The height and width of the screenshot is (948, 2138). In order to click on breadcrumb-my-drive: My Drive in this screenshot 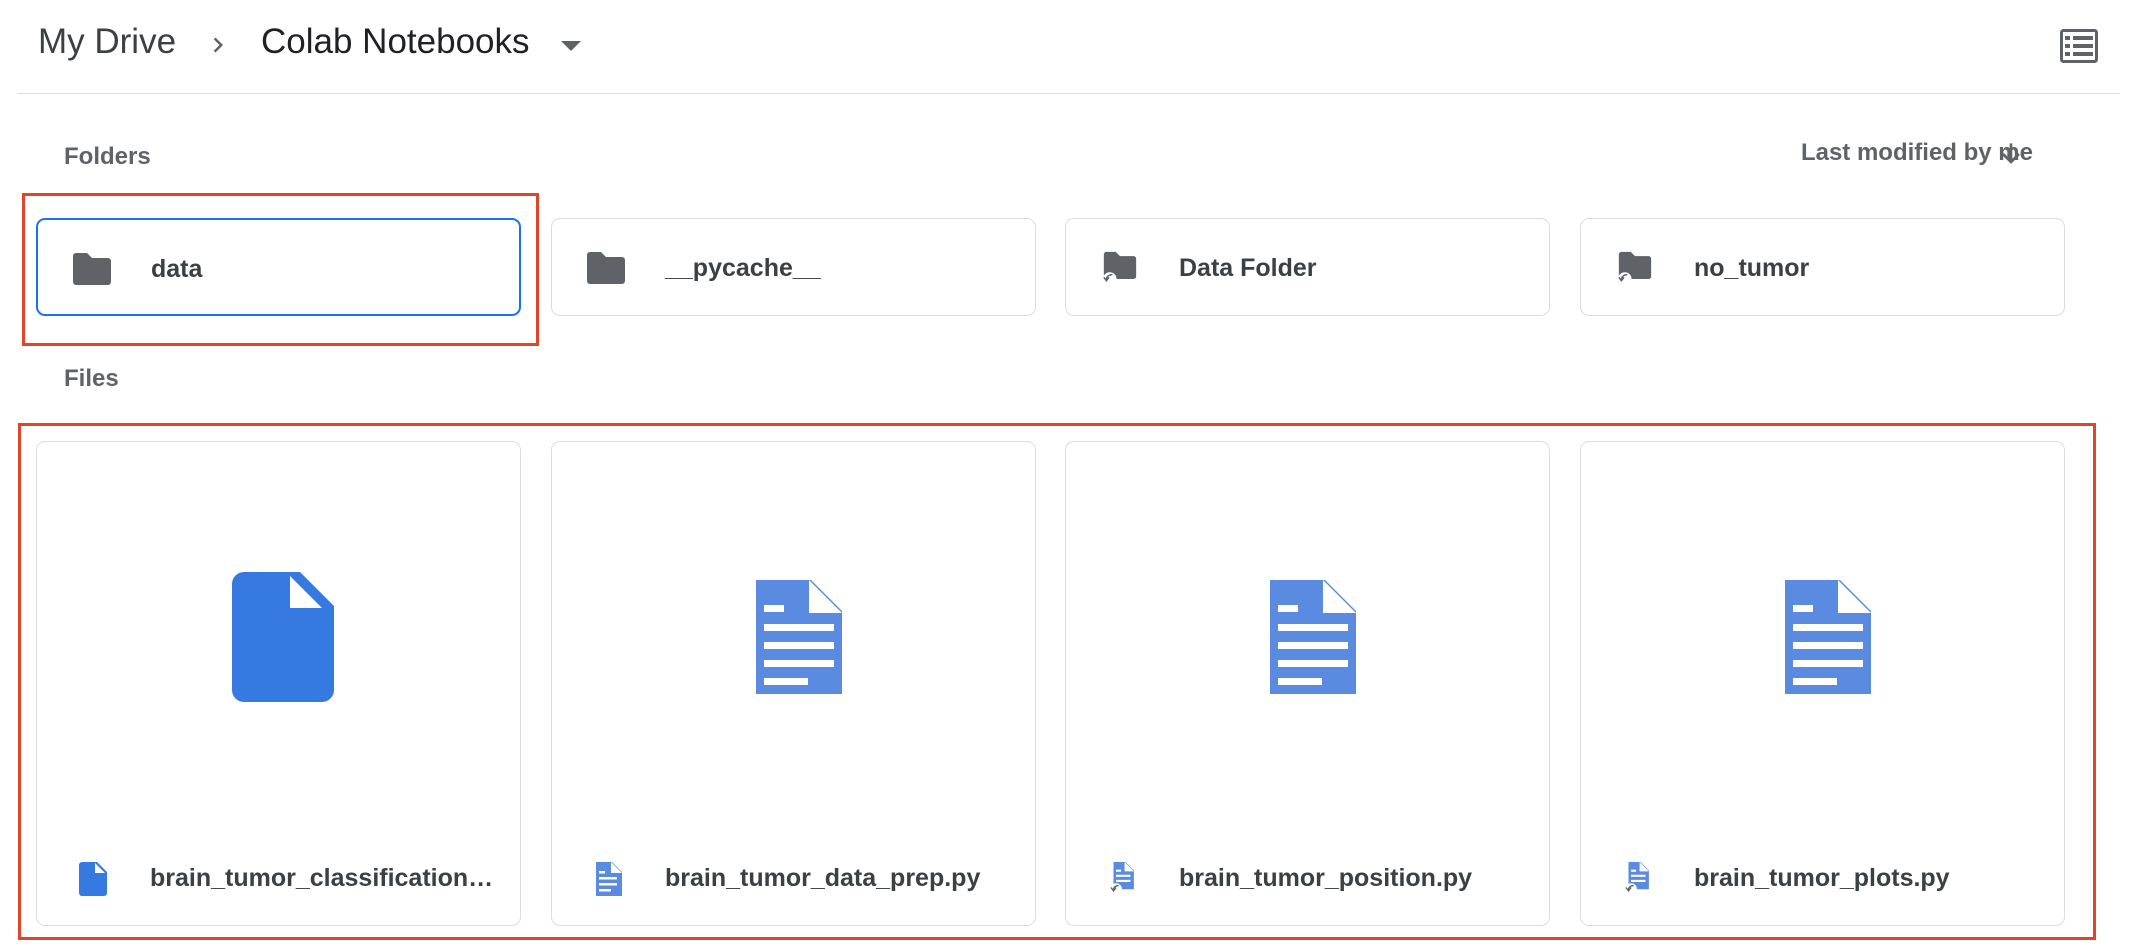, I will do `click(107, 42)`.